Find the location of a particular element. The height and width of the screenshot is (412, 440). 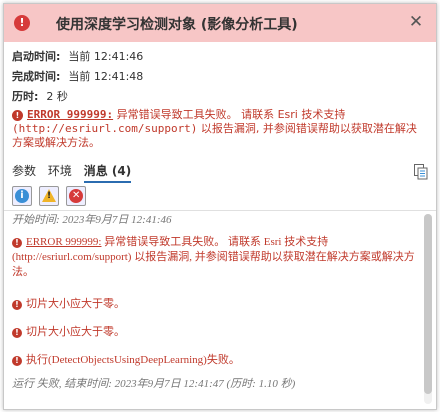

error-text: 异常错误导致工具失败。 请联系 Esri 技术支持 is located at coordinates (229, 114).